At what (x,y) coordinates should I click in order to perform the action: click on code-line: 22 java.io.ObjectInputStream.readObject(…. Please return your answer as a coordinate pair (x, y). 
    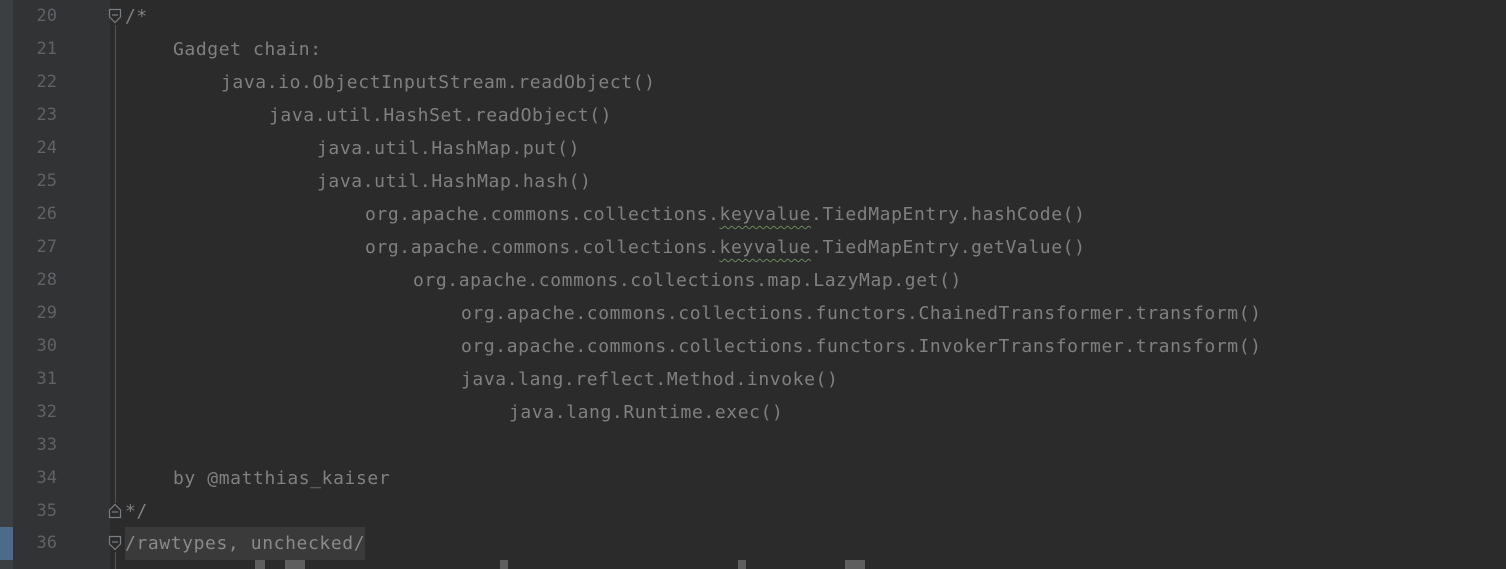
    Looking at the image, I should click on (753, 82).